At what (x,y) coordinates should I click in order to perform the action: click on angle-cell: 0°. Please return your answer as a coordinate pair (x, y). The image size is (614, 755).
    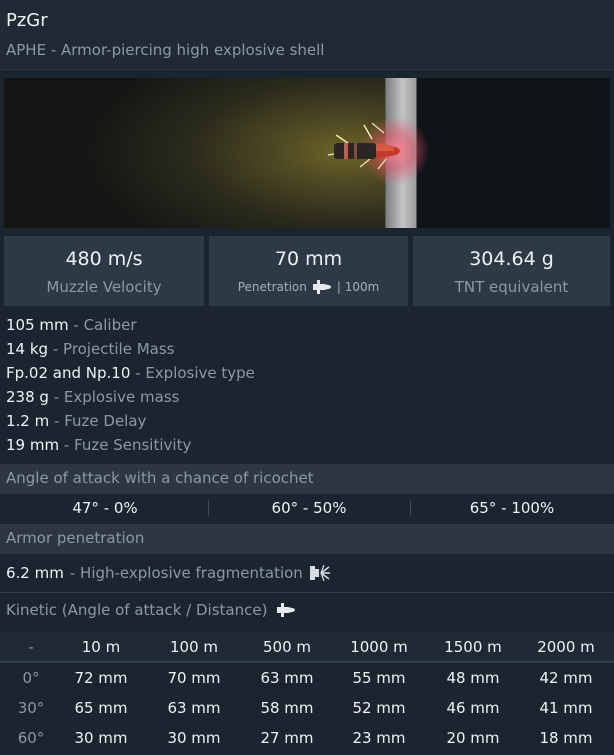
    Looking at the image, I should click on (31, 678).